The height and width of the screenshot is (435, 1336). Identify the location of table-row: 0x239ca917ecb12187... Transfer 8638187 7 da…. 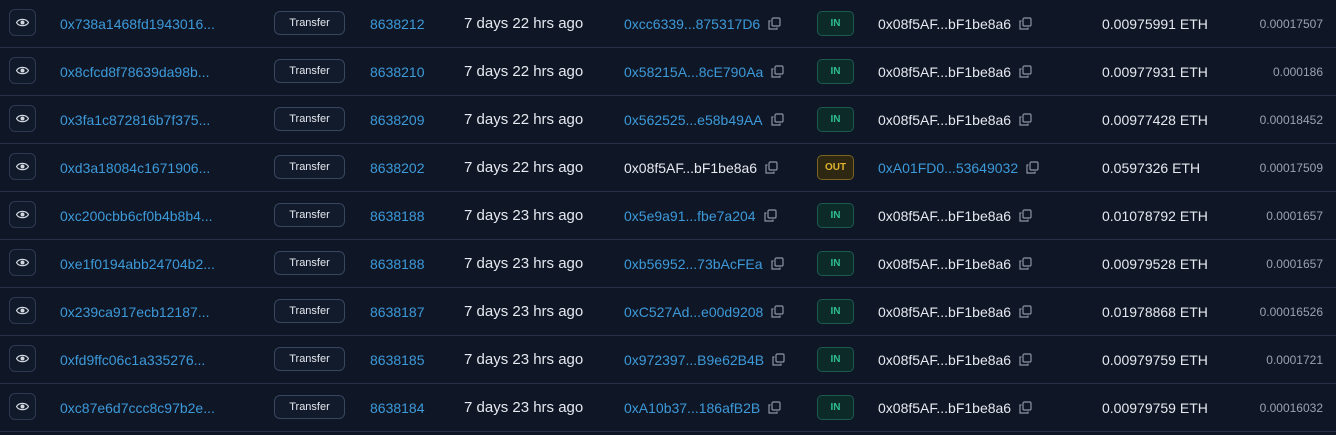
(668, 312).